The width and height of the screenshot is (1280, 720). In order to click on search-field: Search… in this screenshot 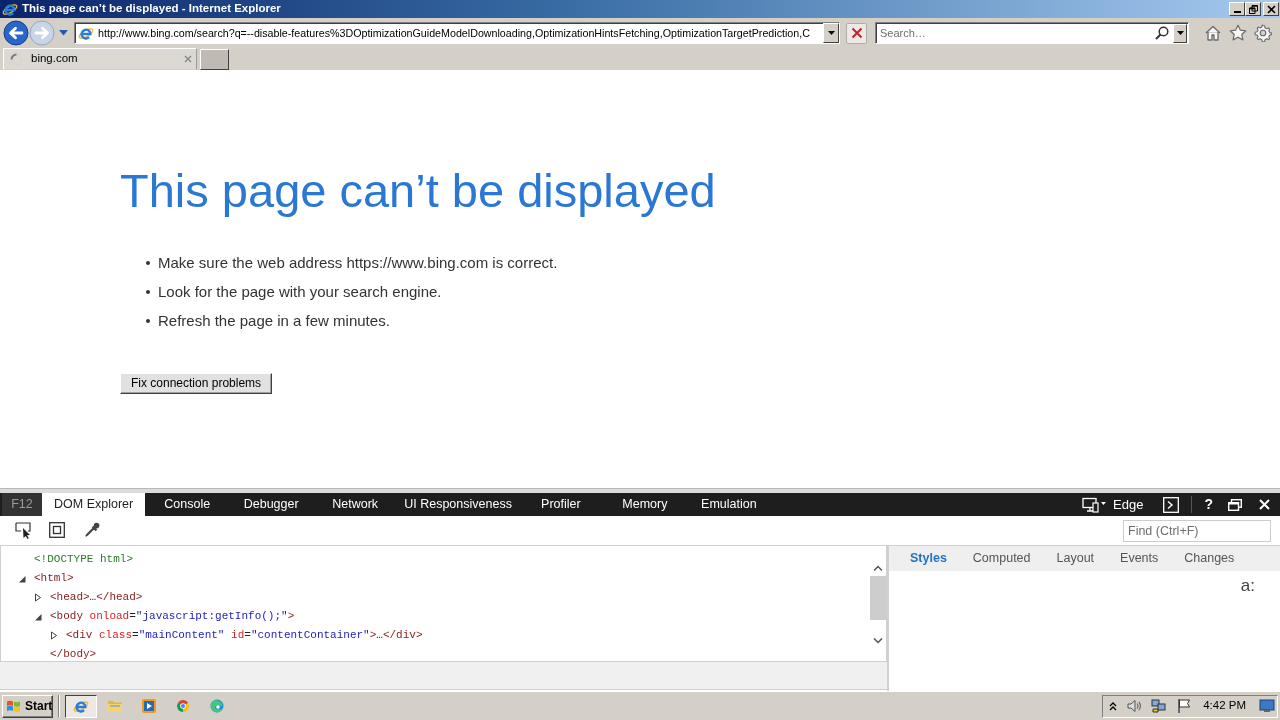, I will do `click(1032, 33)`.